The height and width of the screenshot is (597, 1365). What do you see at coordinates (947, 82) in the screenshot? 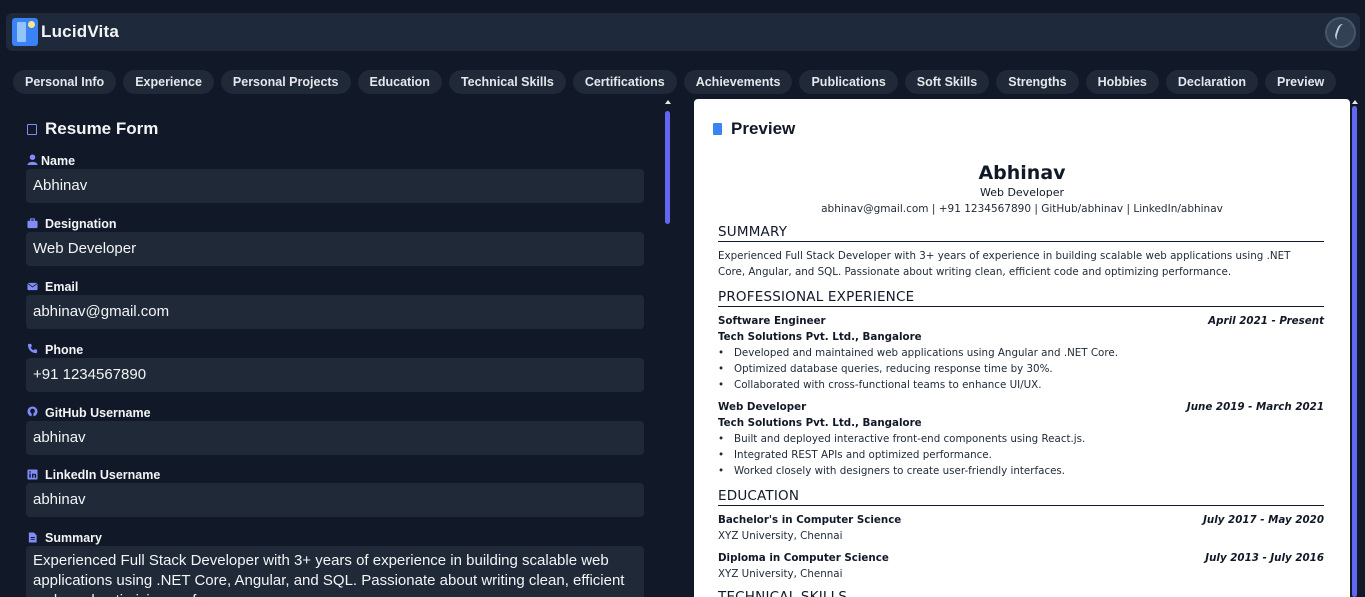
I see `tab-soft-skills: Soft Skills` at bounding box center [947, 82].